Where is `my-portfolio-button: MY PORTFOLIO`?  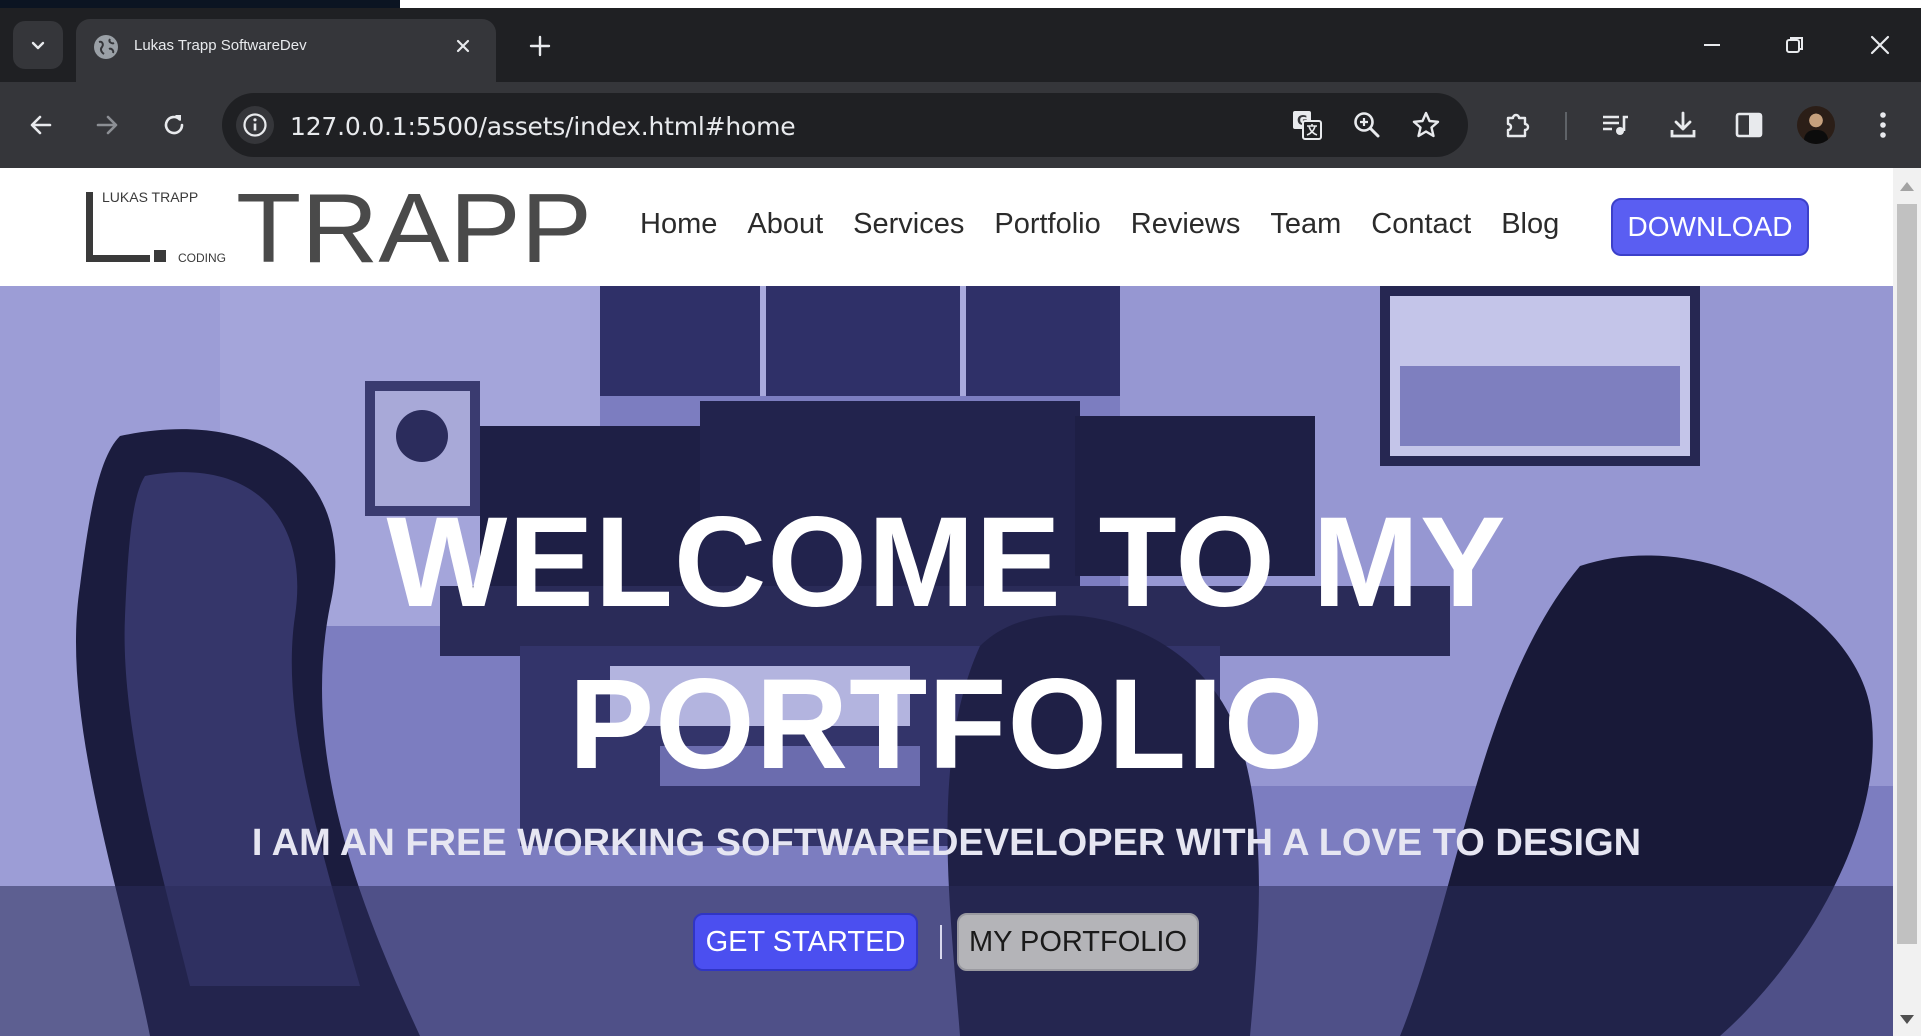 my-portfolio-button: MY PORTFOLIO is located at coordinates (1078, 942).